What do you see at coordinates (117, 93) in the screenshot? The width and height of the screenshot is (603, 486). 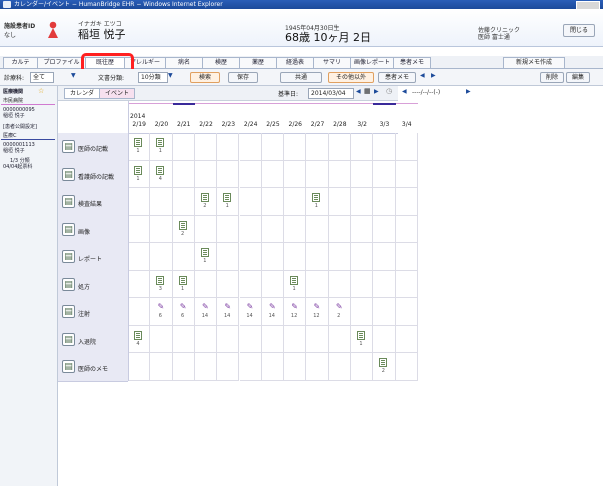 I see `tab-event: イベント` at bounding box center [117, 93].